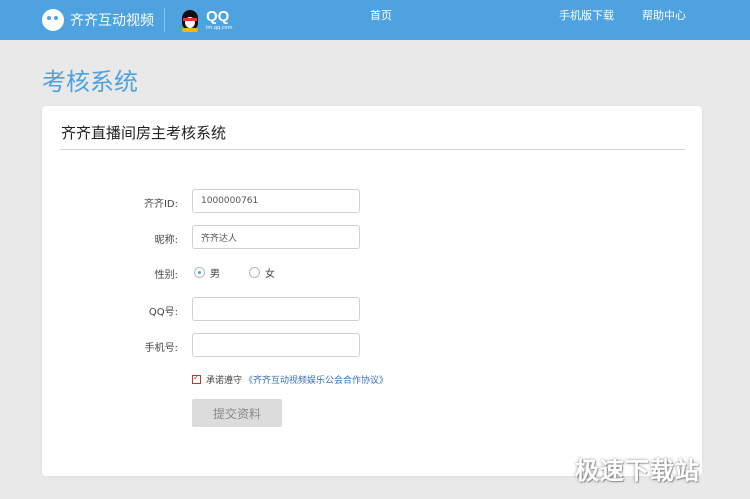 Image resolution: width=750 pixels, height=499 pixels. I want to click on submit-button: 提交资料, so click(237, 413).